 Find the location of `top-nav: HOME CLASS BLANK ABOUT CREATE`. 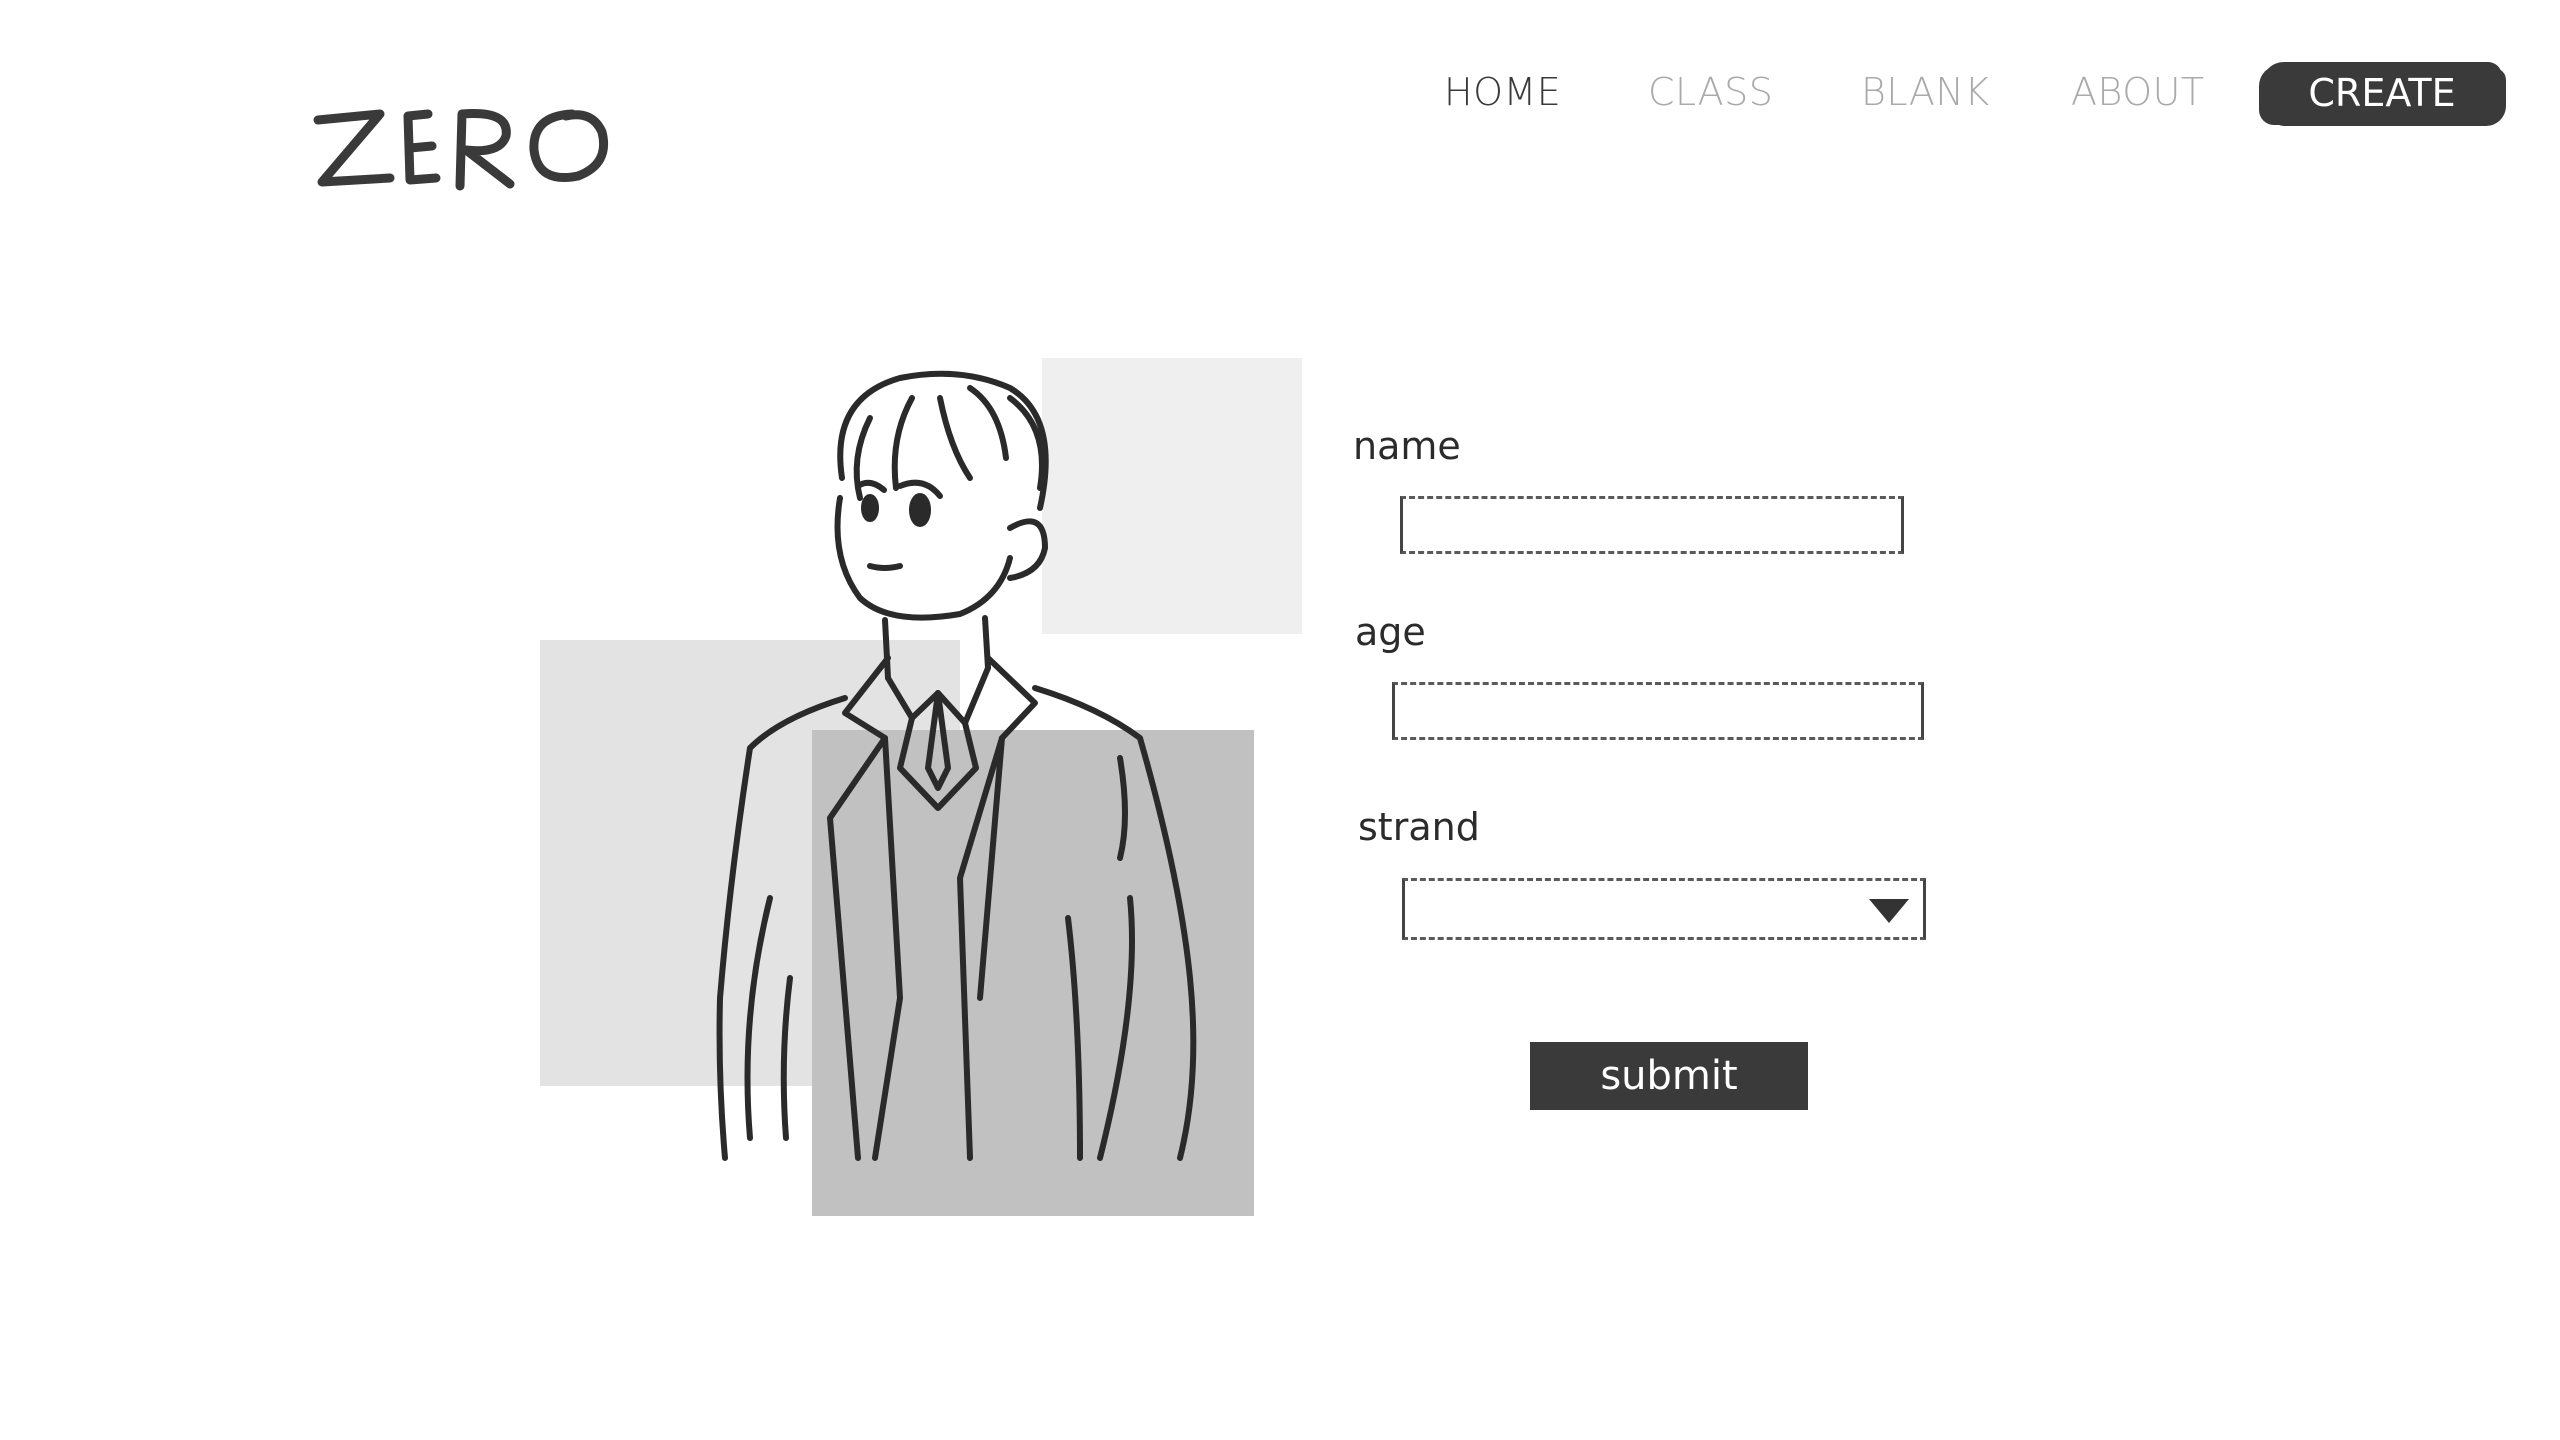

top-nav: HOME CLASS BLANK ABOUT CREATE is located at coordinates (1280, 97).